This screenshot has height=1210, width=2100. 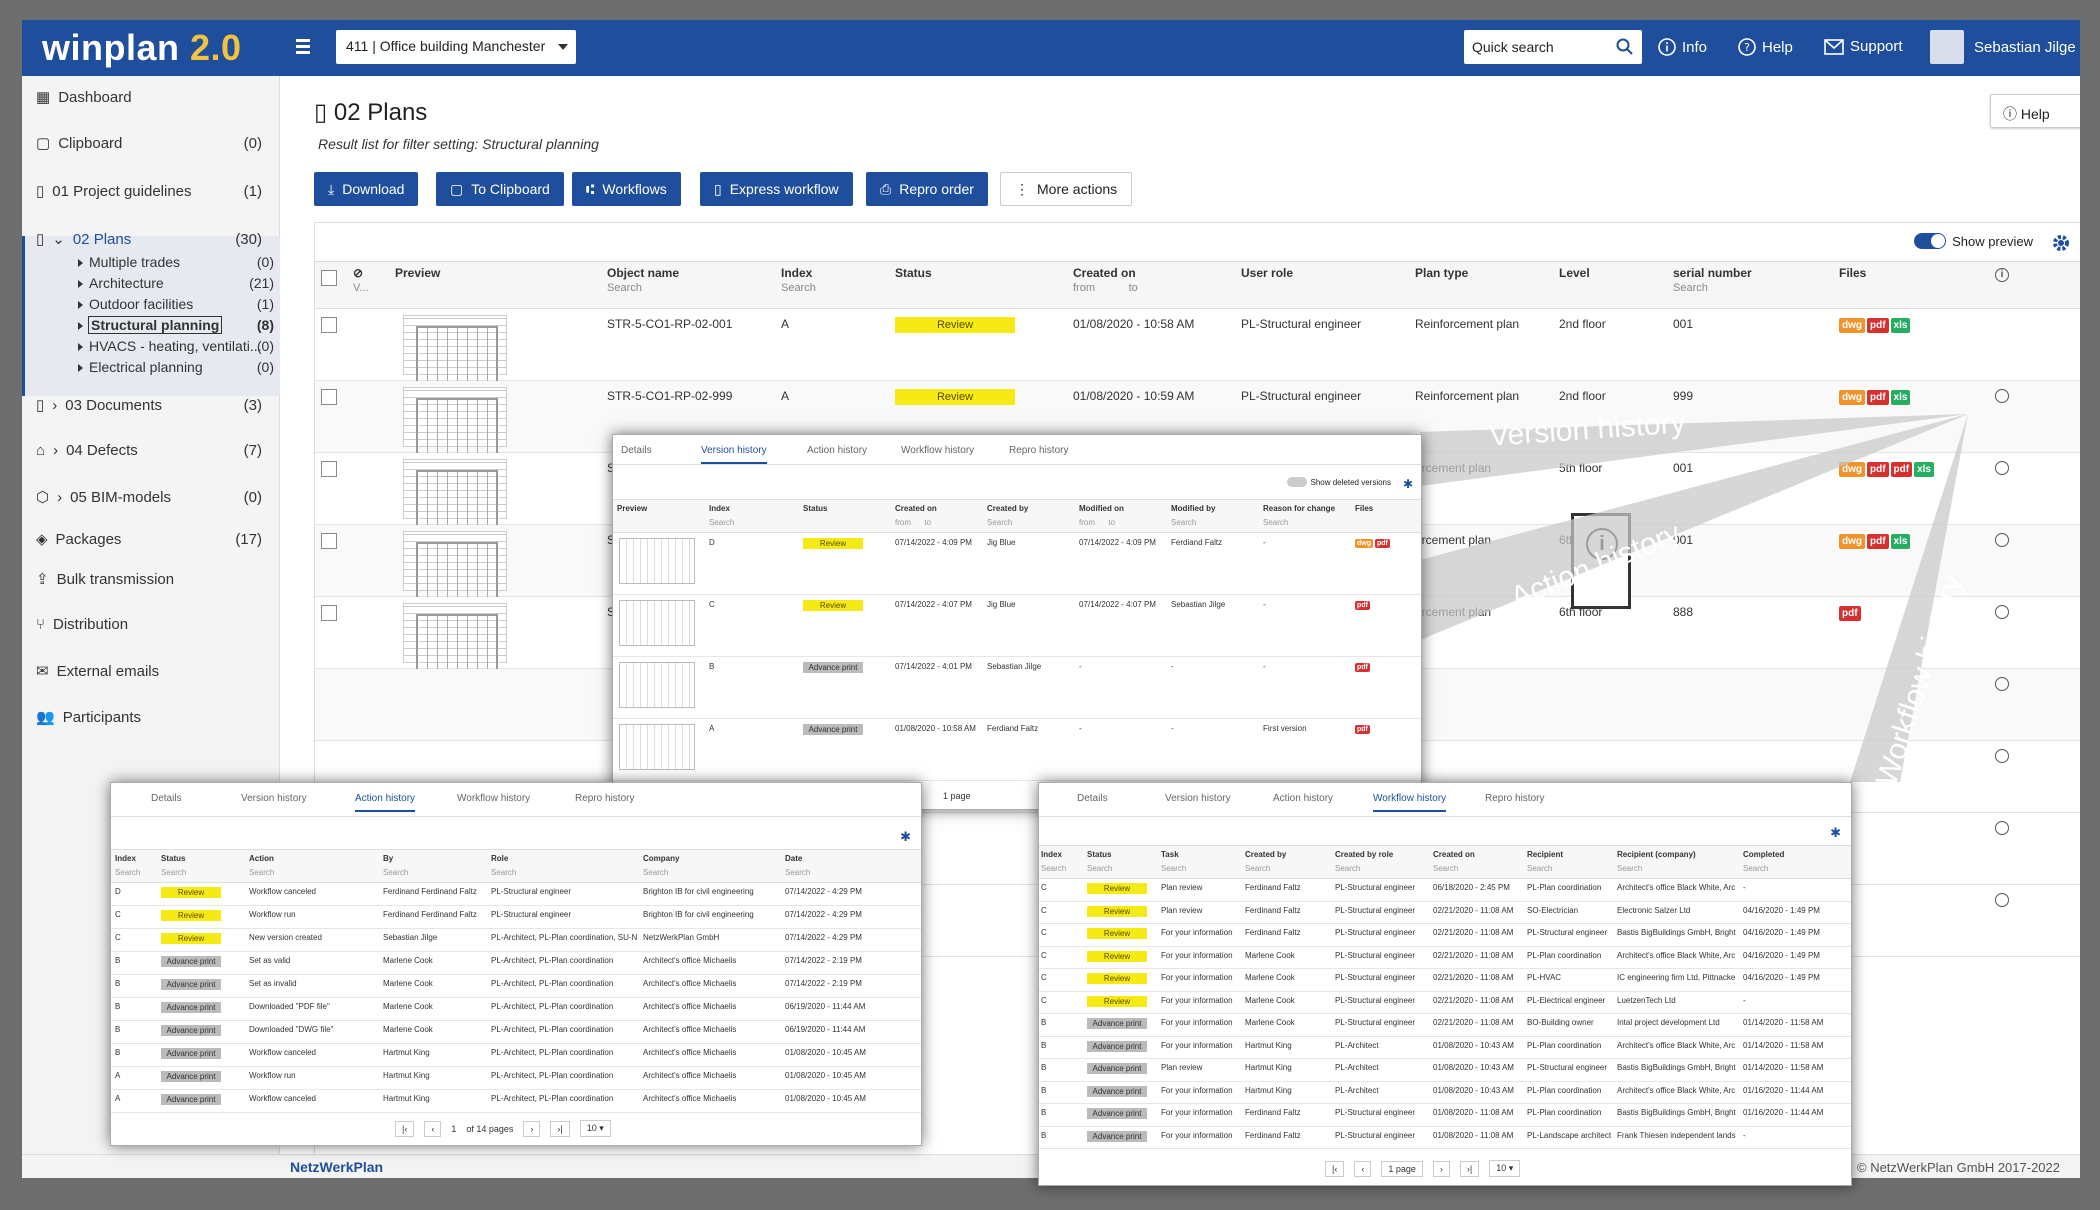 What do you see at coordinates (154, 97) in the screenshot?
I see `sidebar-item-dashboard: ▦ Dashboard` at bounding box center [154, 97].